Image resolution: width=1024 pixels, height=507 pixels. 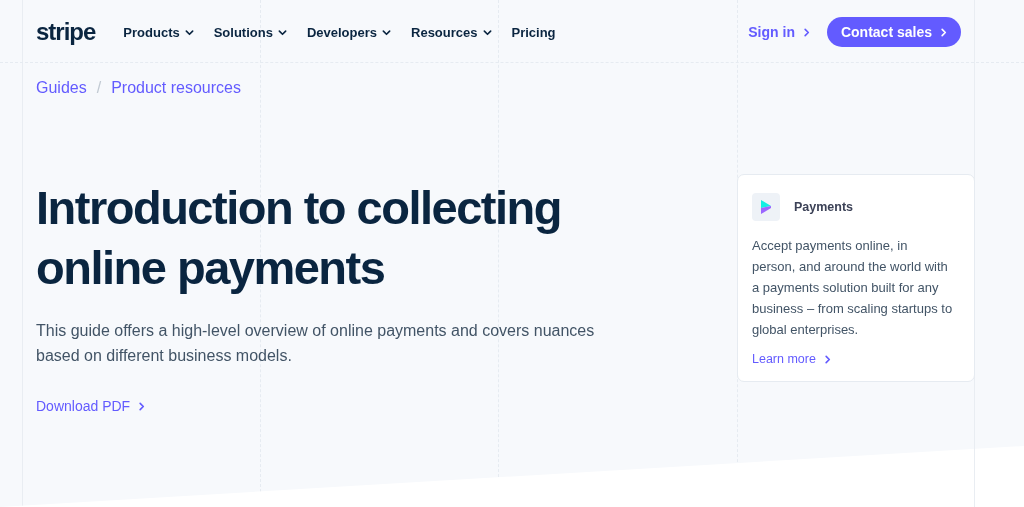 I want to click on nav-item: Products, so click(x=158, y=32).